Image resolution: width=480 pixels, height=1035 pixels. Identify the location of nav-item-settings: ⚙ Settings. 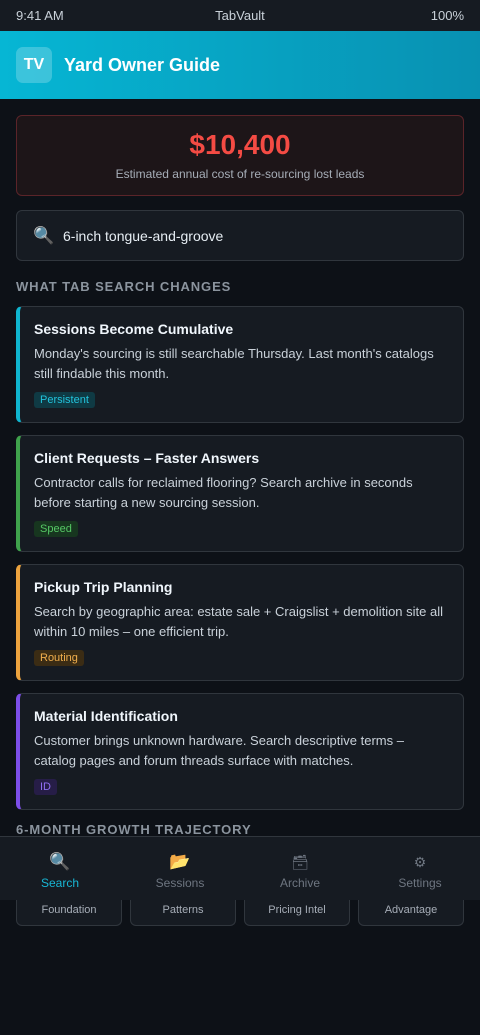
(420, 868).